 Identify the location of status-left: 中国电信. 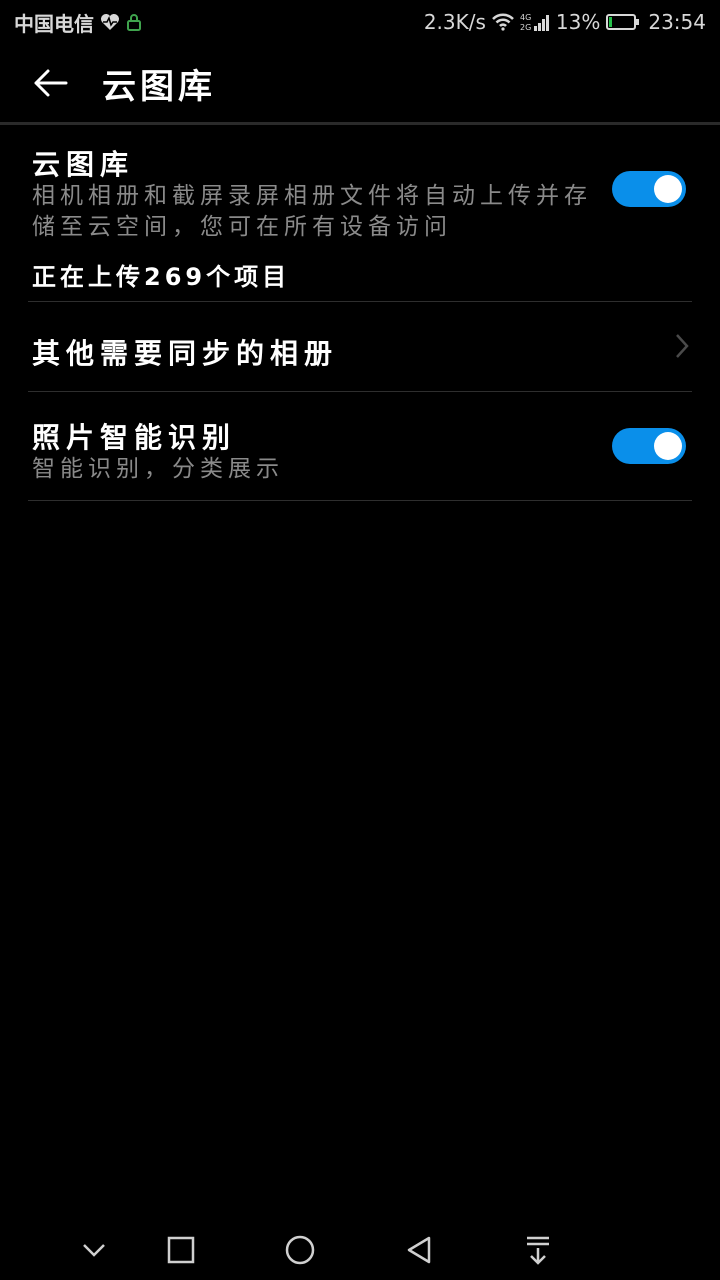
(78, 22).